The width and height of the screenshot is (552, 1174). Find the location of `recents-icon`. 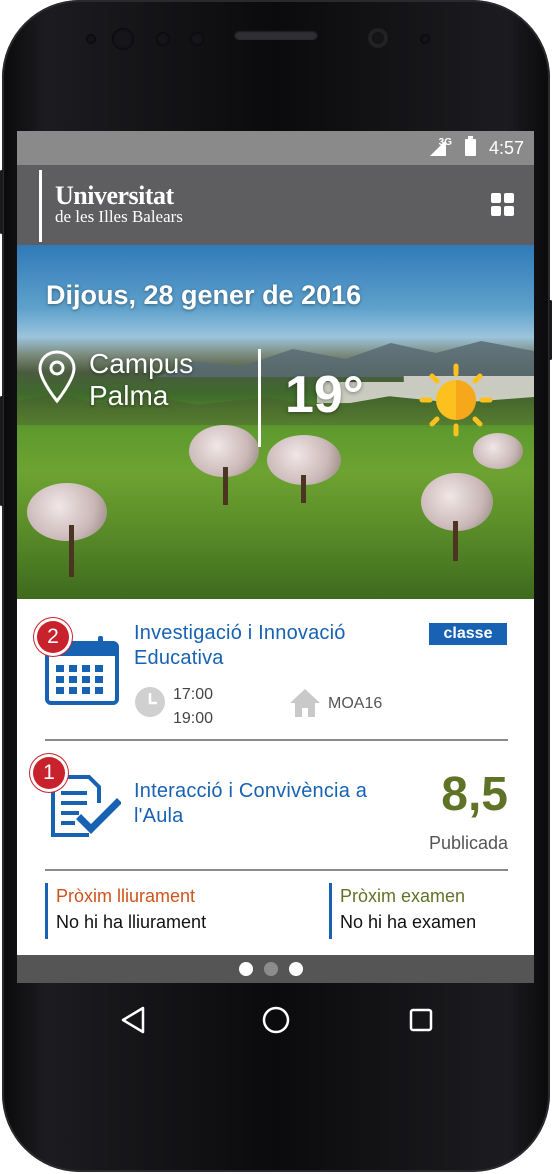

recents-icon is located at coordinates (421, 1020).